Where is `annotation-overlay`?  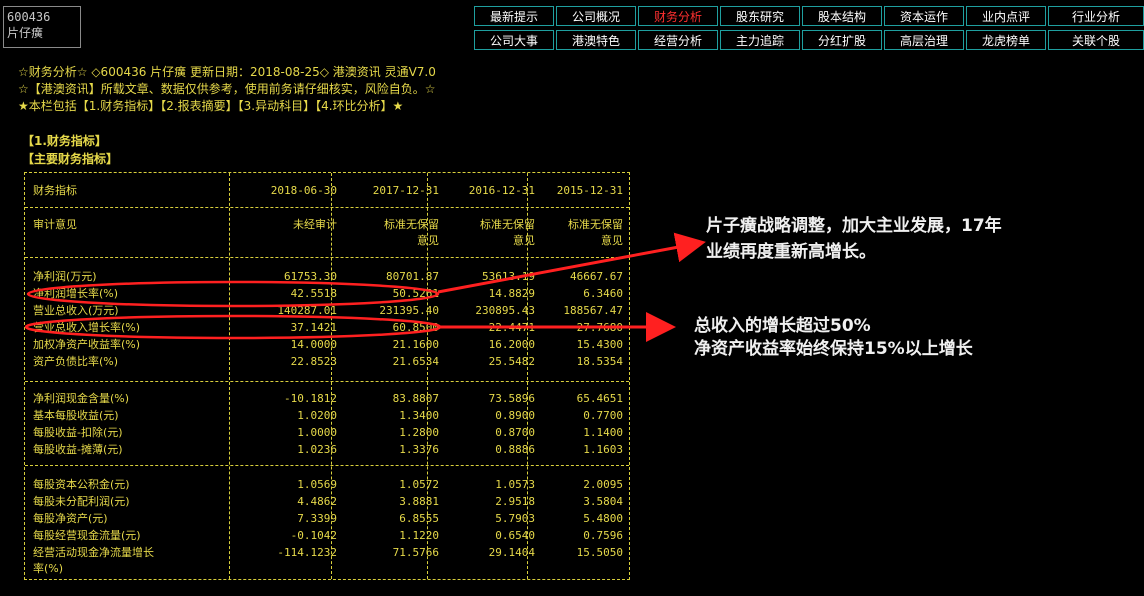
annotation-overlay is located at coordinates (365, 287).